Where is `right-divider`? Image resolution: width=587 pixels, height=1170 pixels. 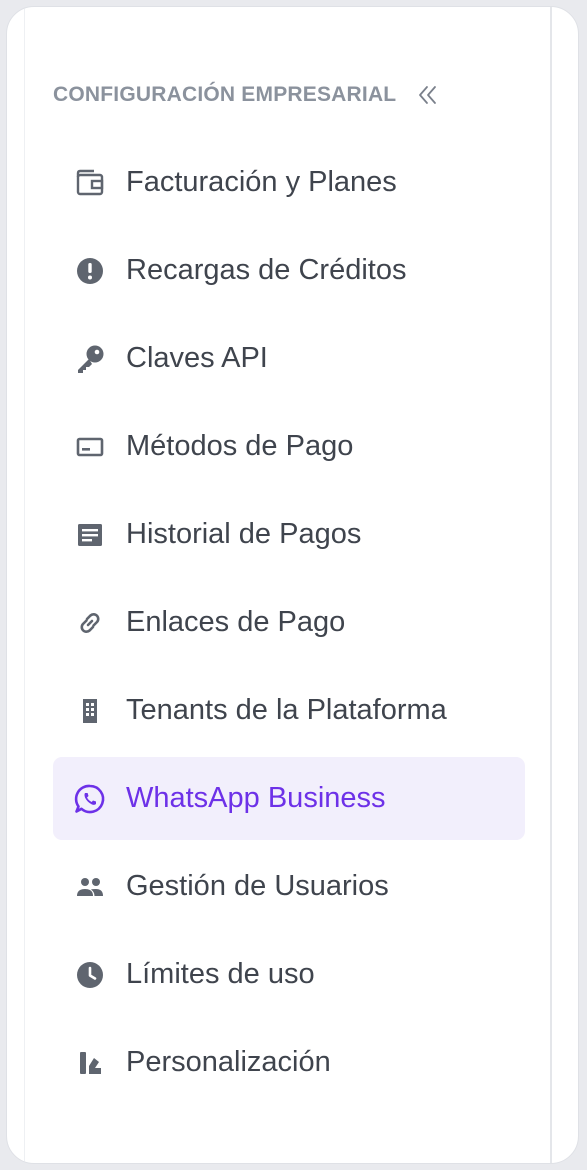 right-divider is located at coordinates (551, 585).